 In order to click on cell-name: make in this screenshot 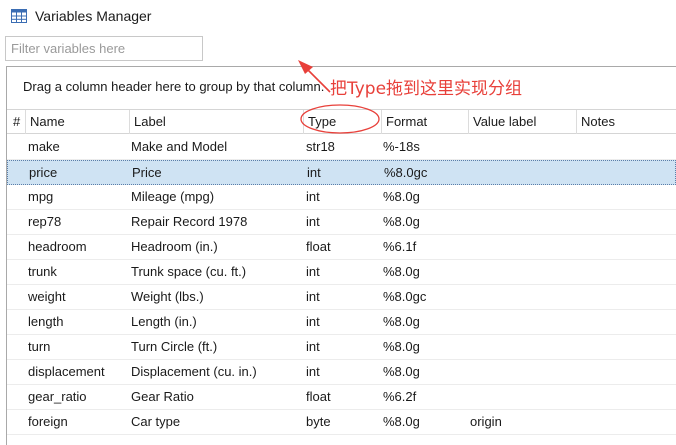, I will do `click(44, 146)`.